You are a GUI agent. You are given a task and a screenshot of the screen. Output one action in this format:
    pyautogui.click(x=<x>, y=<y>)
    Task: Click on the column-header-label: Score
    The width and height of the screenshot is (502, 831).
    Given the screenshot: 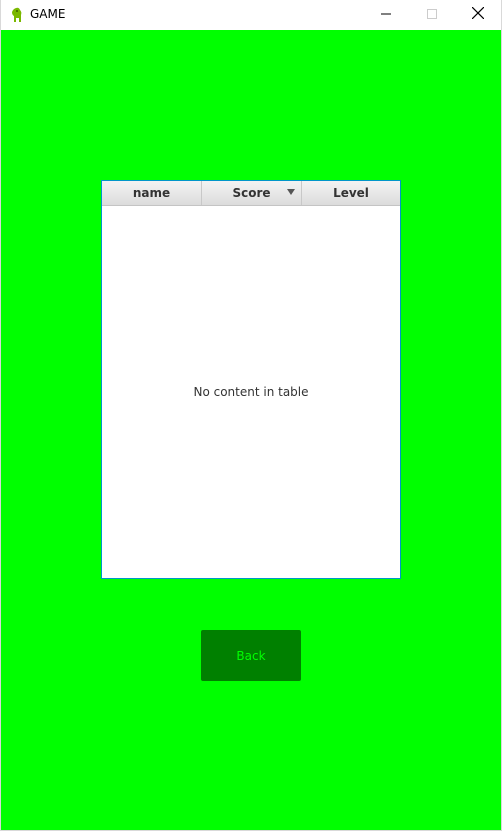 What is the action you would take?
    pyautogui.click(x=251, y=193)
    